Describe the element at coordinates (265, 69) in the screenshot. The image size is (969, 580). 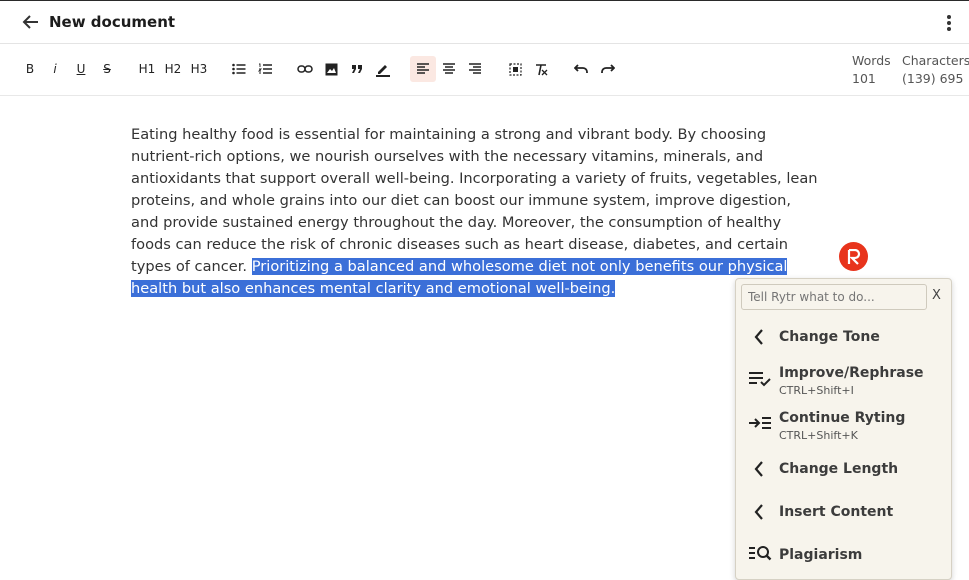
I see `numbered-list-icon` at that location.